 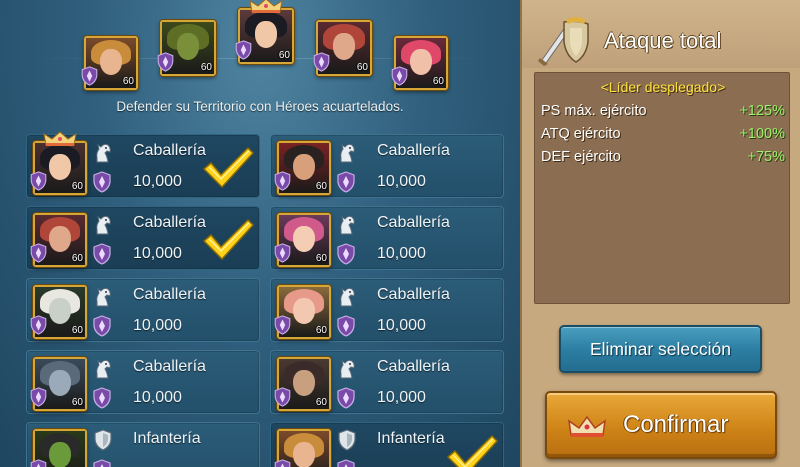 I want to click on bonus-row: DEF ejército +75%, so click(x=663, y=159).